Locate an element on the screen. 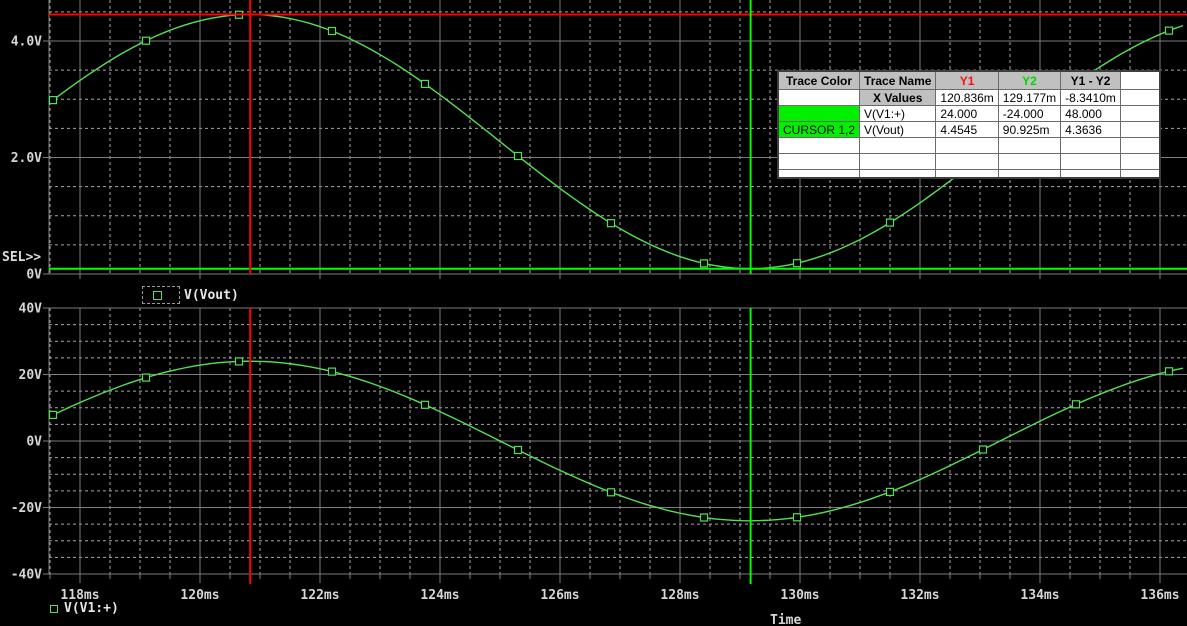 Image resolution: width=1187 pixels, height=626 pixels. y-tick-label: -40V is located at coordinates (26, 575).